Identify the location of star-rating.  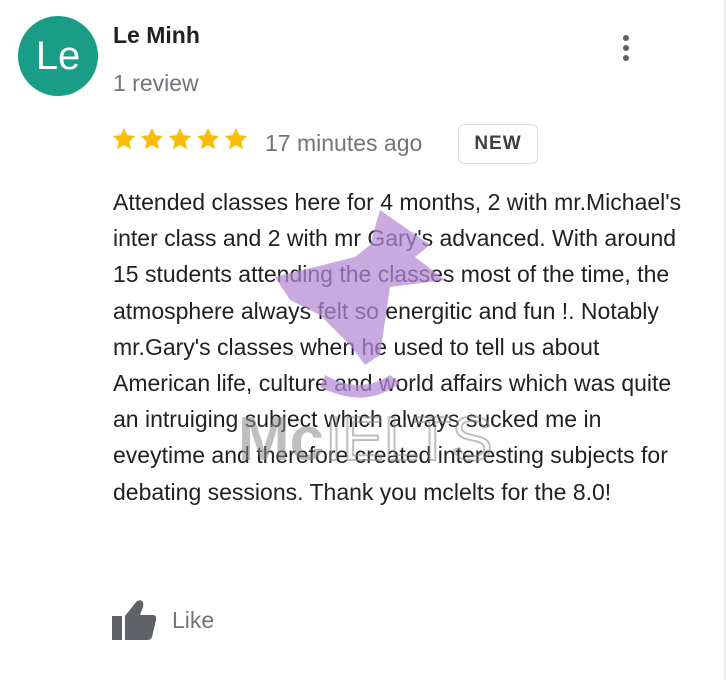
(180, 139).